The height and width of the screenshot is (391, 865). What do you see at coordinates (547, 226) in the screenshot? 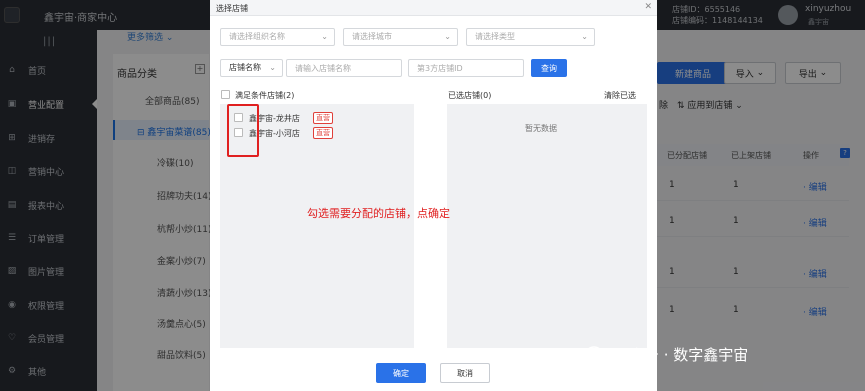
I see `selected-stores-panel` at bounding box center [547, 226].